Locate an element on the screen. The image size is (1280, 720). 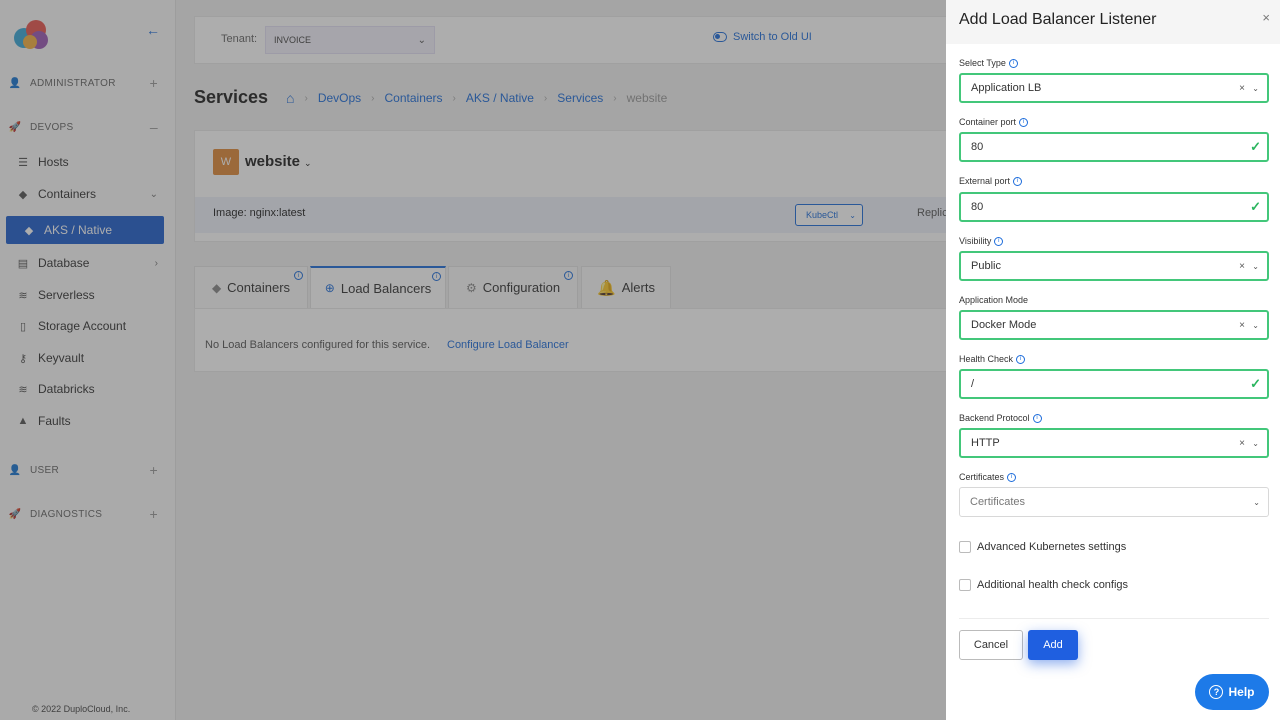
label-text: Container port is located at coordinates (988, 122).